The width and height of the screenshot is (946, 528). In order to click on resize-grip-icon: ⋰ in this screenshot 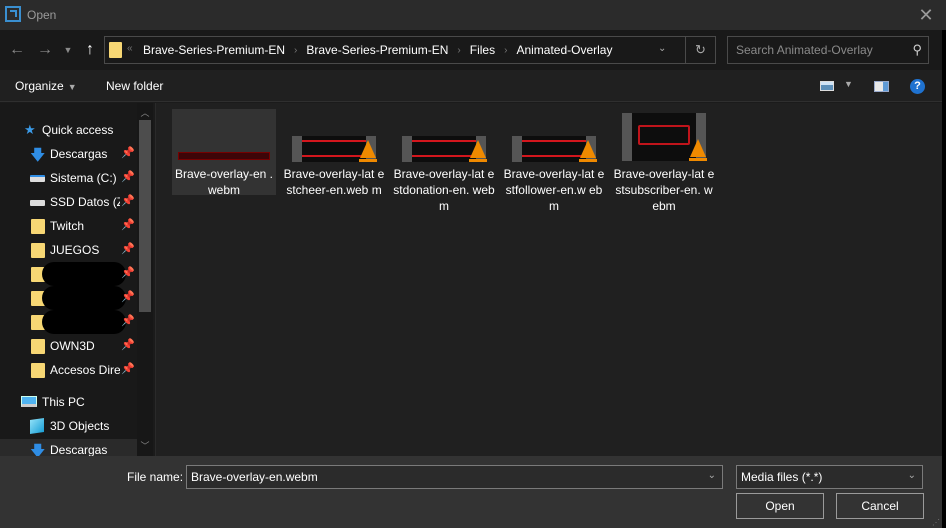, I will do `click(936, 522)`.